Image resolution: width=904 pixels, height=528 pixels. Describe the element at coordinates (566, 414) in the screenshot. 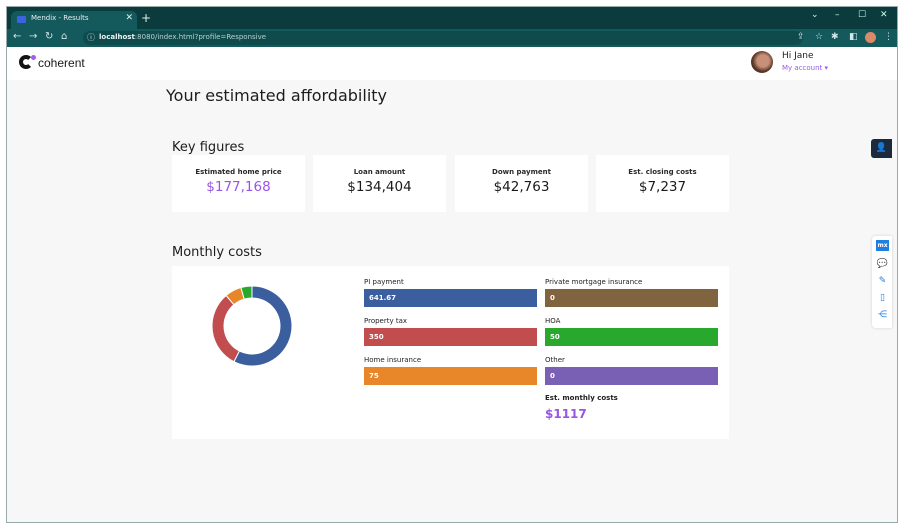

I see `est-monthly-costs-value: $1117` at that location.